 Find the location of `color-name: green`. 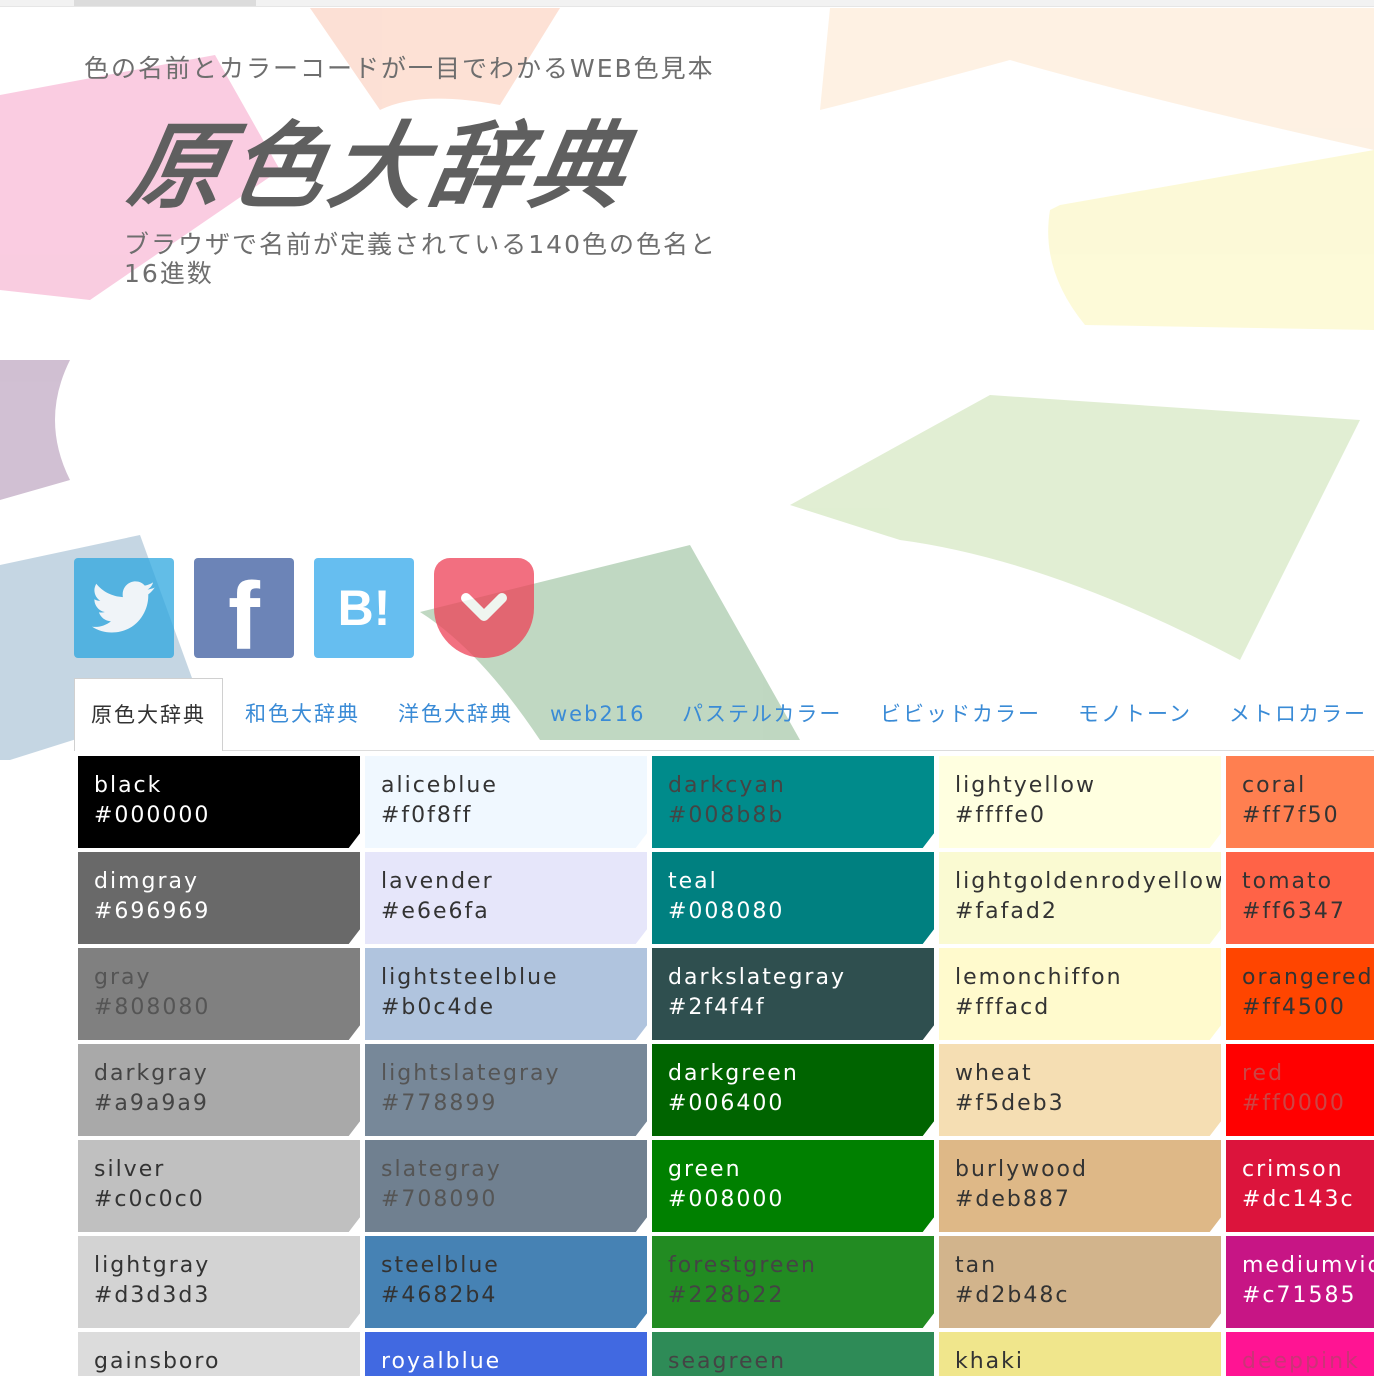

color-name: green is located at coordinates (705, 1169).